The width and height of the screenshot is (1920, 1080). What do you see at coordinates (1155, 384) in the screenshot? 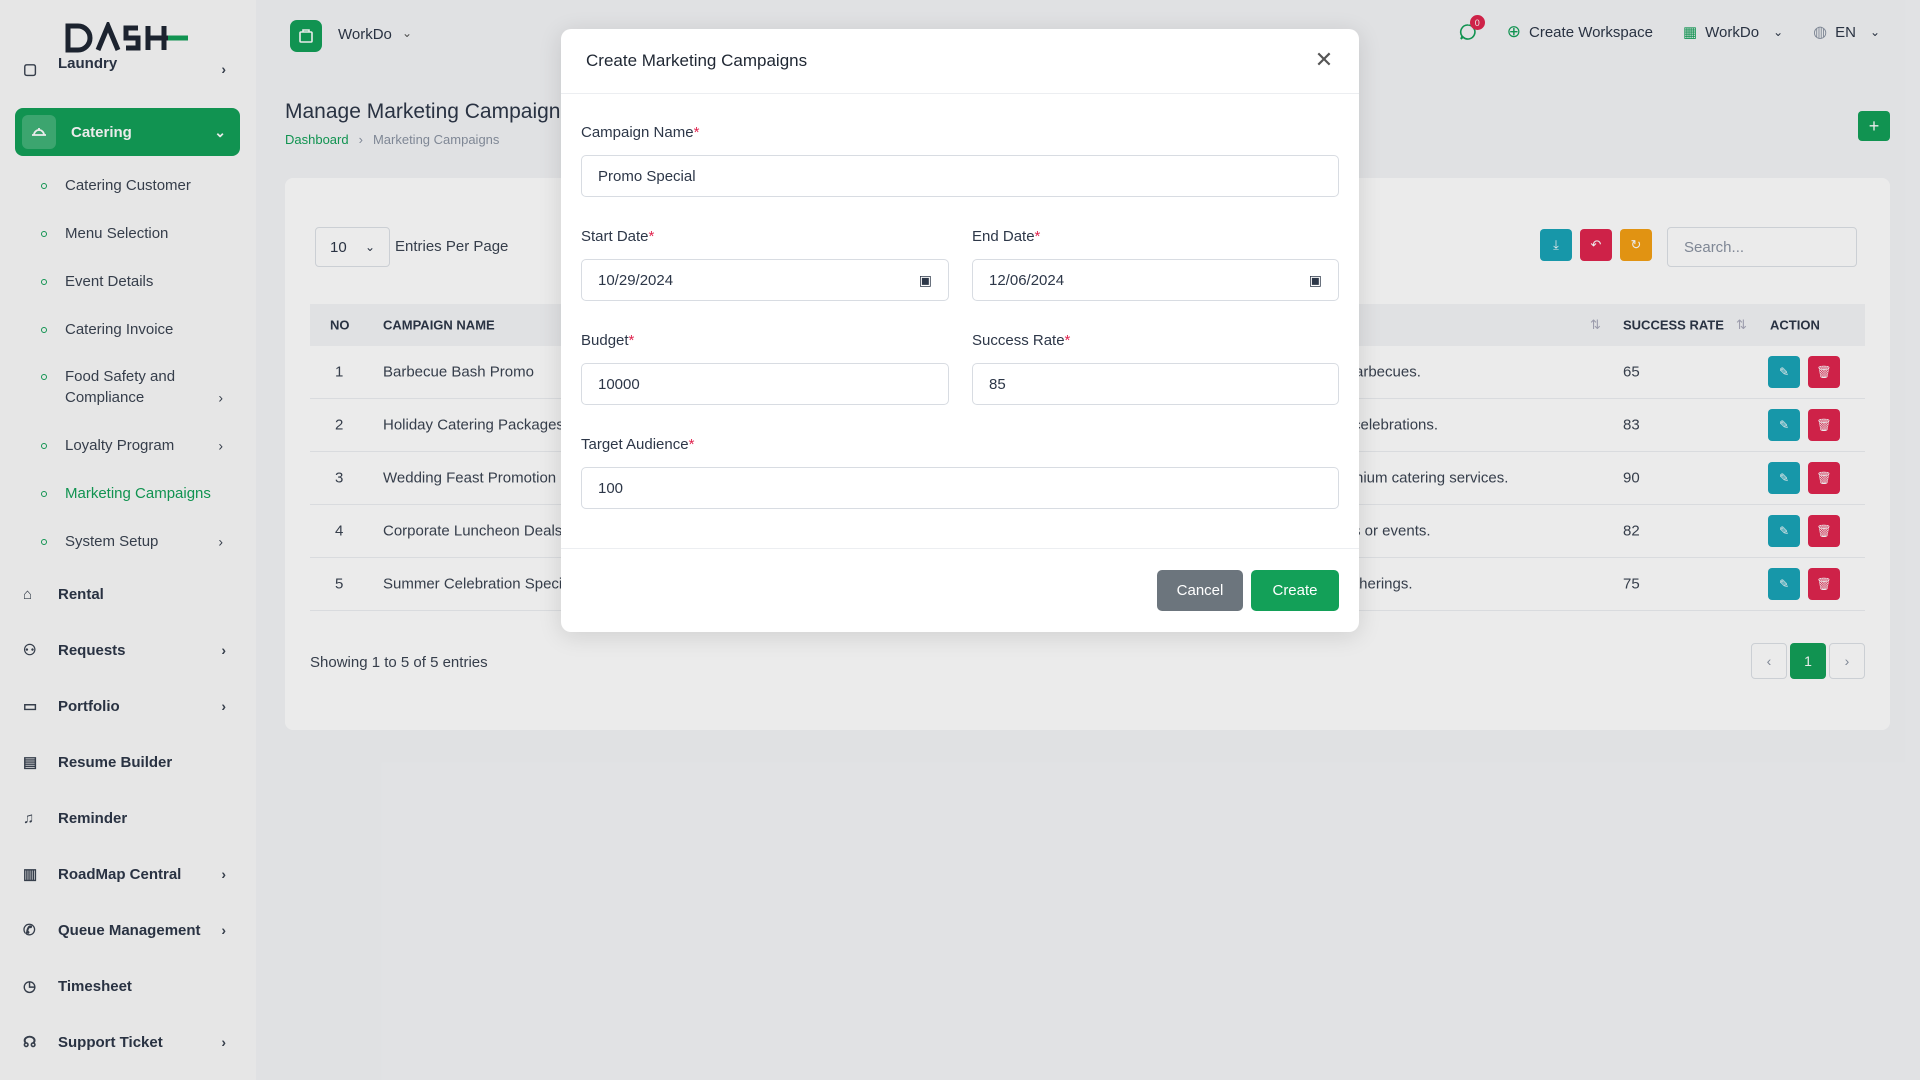
I see `success-rate-input: 85` at bounding box center [1155, 384].